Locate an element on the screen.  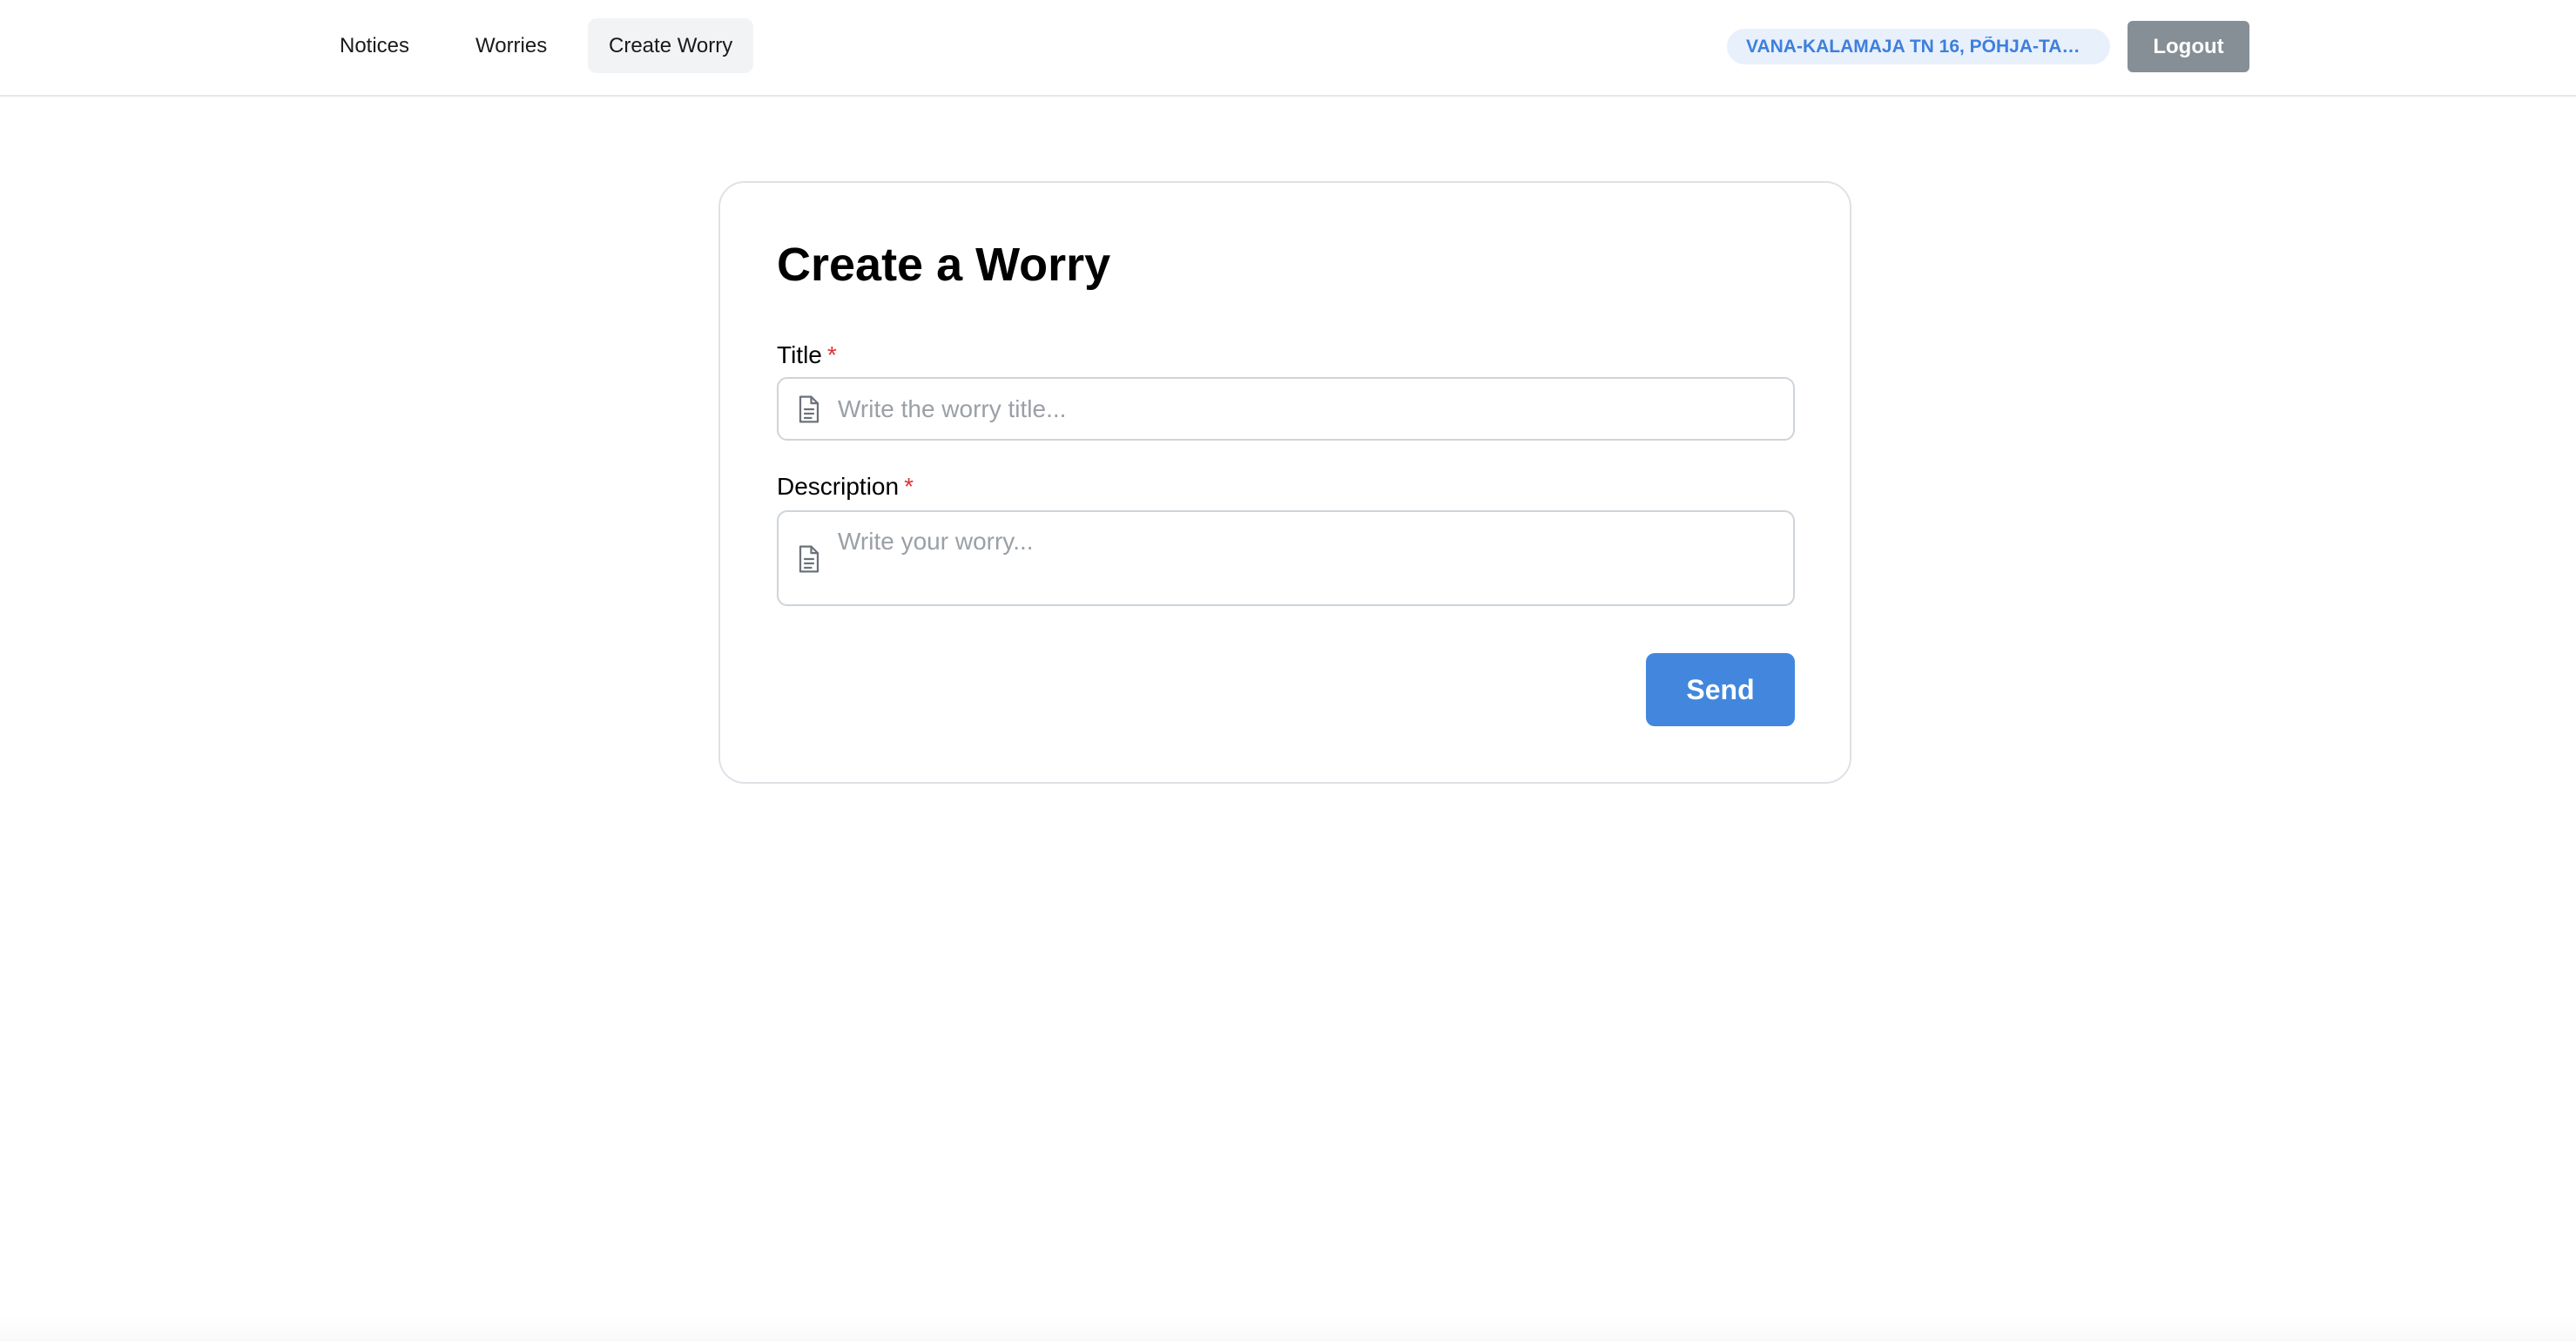
logout-button: Logout is located at coordinates (2188, 46).